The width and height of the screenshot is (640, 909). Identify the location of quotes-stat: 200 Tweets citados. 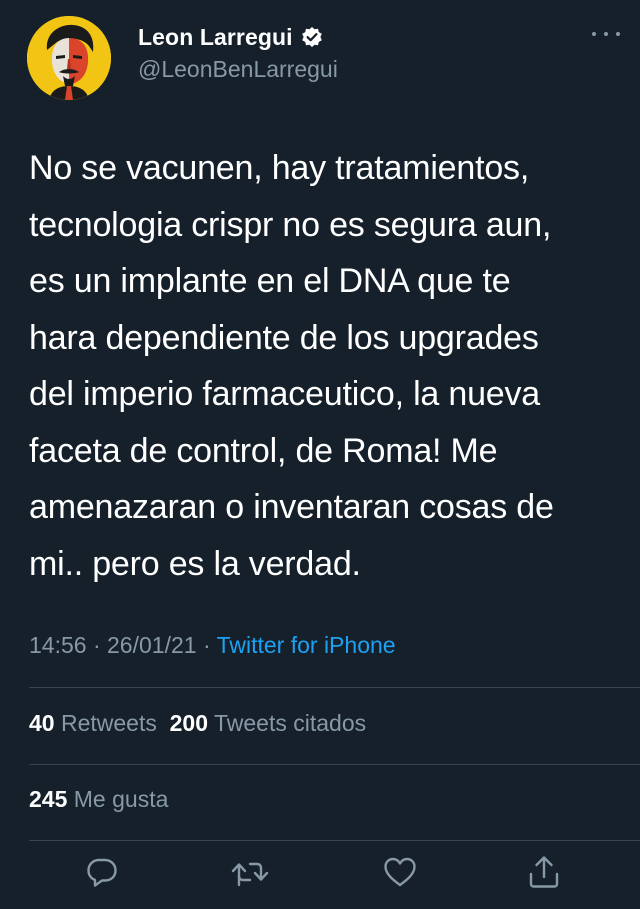
(268, 723).